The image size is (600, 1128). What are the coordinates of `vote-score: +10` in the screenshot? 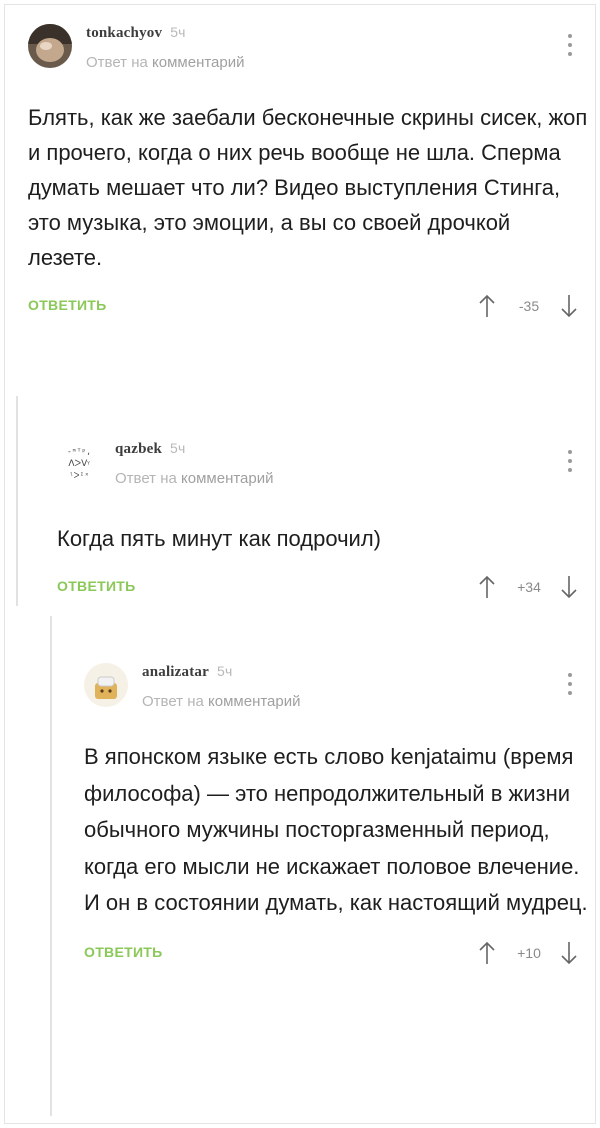 It's located at (529, 952).